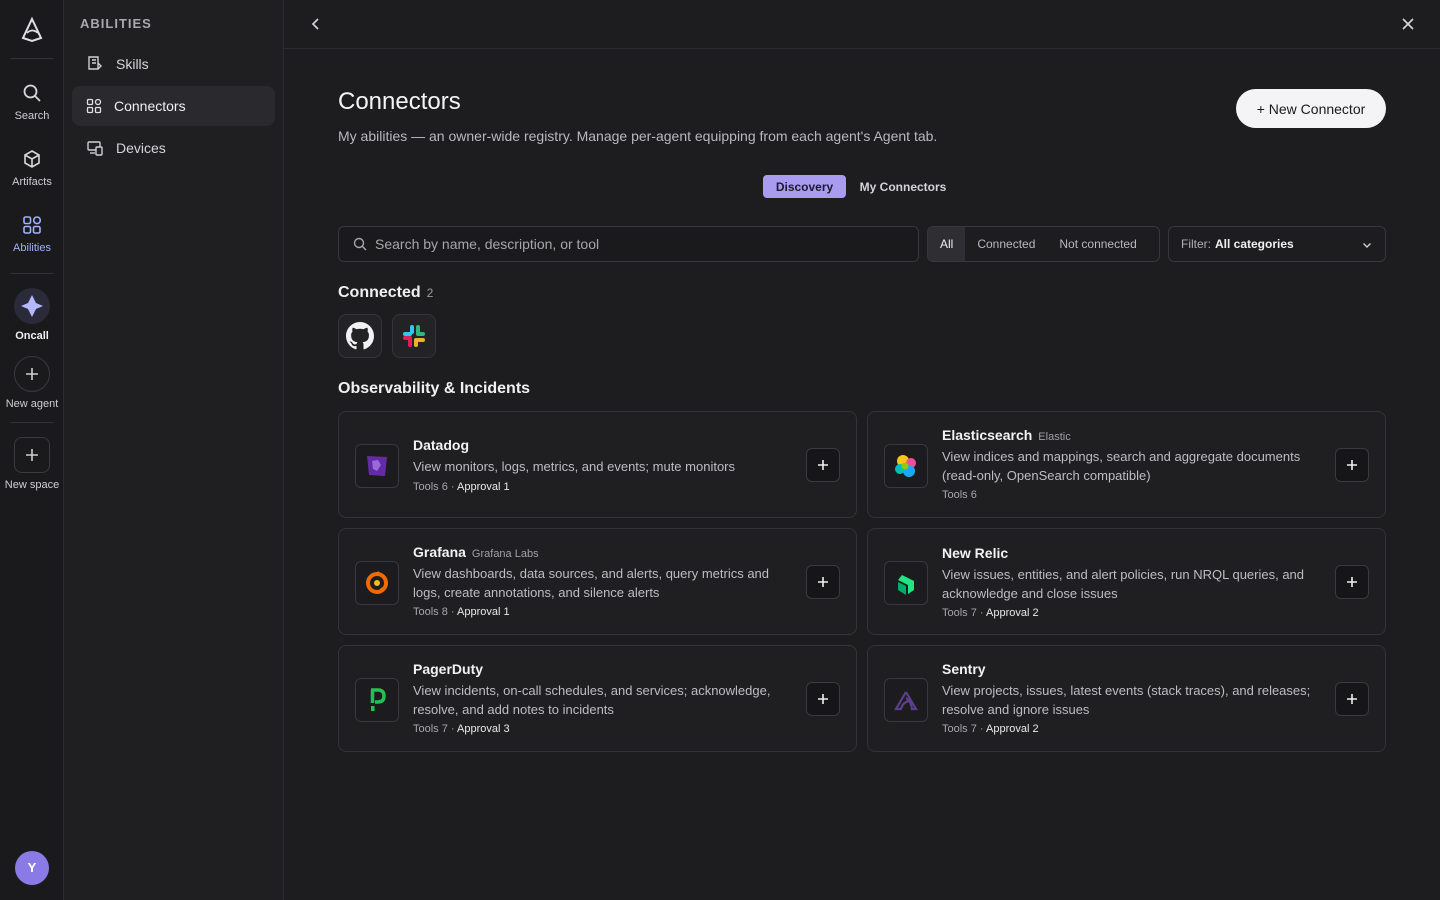 This screenshot has height=900, width=1440. What do you see at coordinates (32, 868) in the screenshot?
I see `user-avatar: Y` at bounding box center [32, 868].